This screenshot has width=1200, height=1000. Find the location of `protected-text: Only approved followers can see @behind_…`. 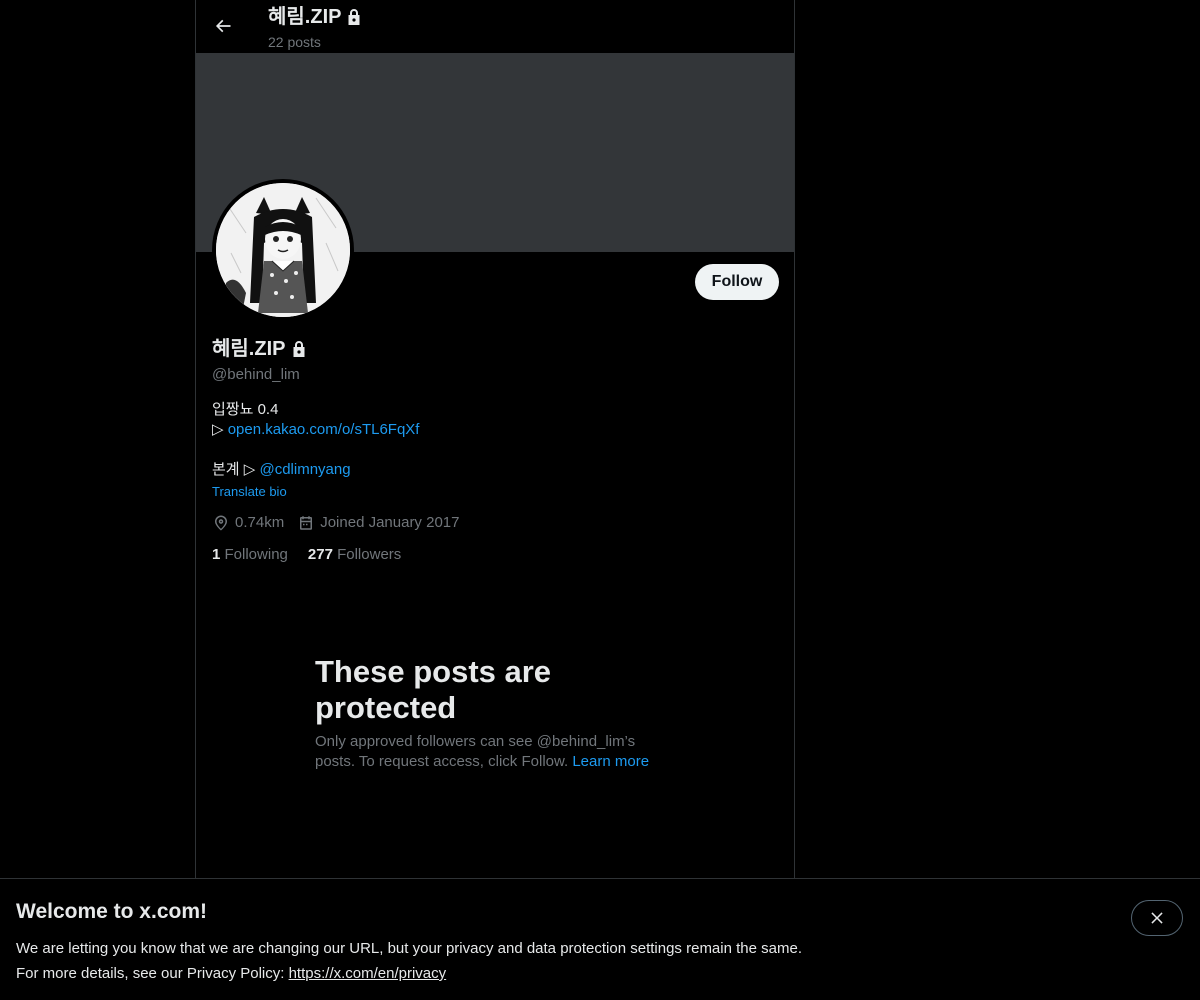

protected-text: Only approved followers can see @behind_… is located at coordinates (495, 752).